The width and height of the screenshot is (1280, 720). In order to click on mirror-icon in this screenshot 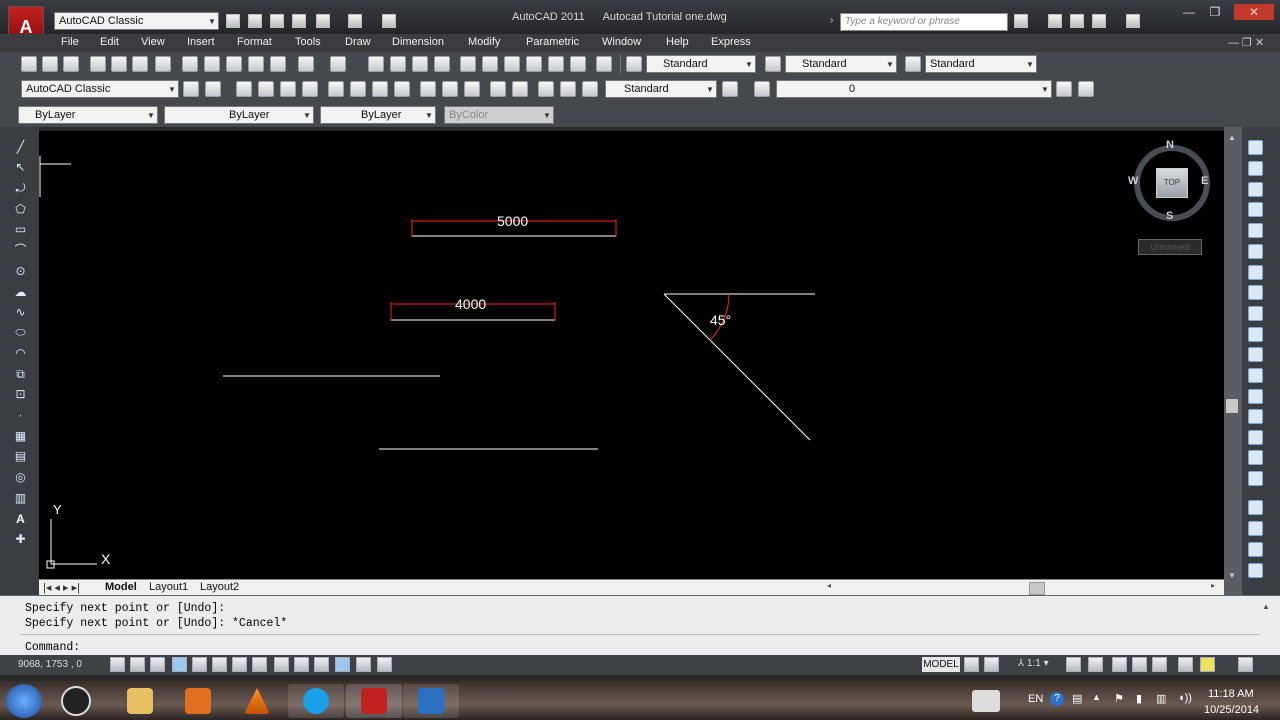, I will do `click(1255, 189)`.